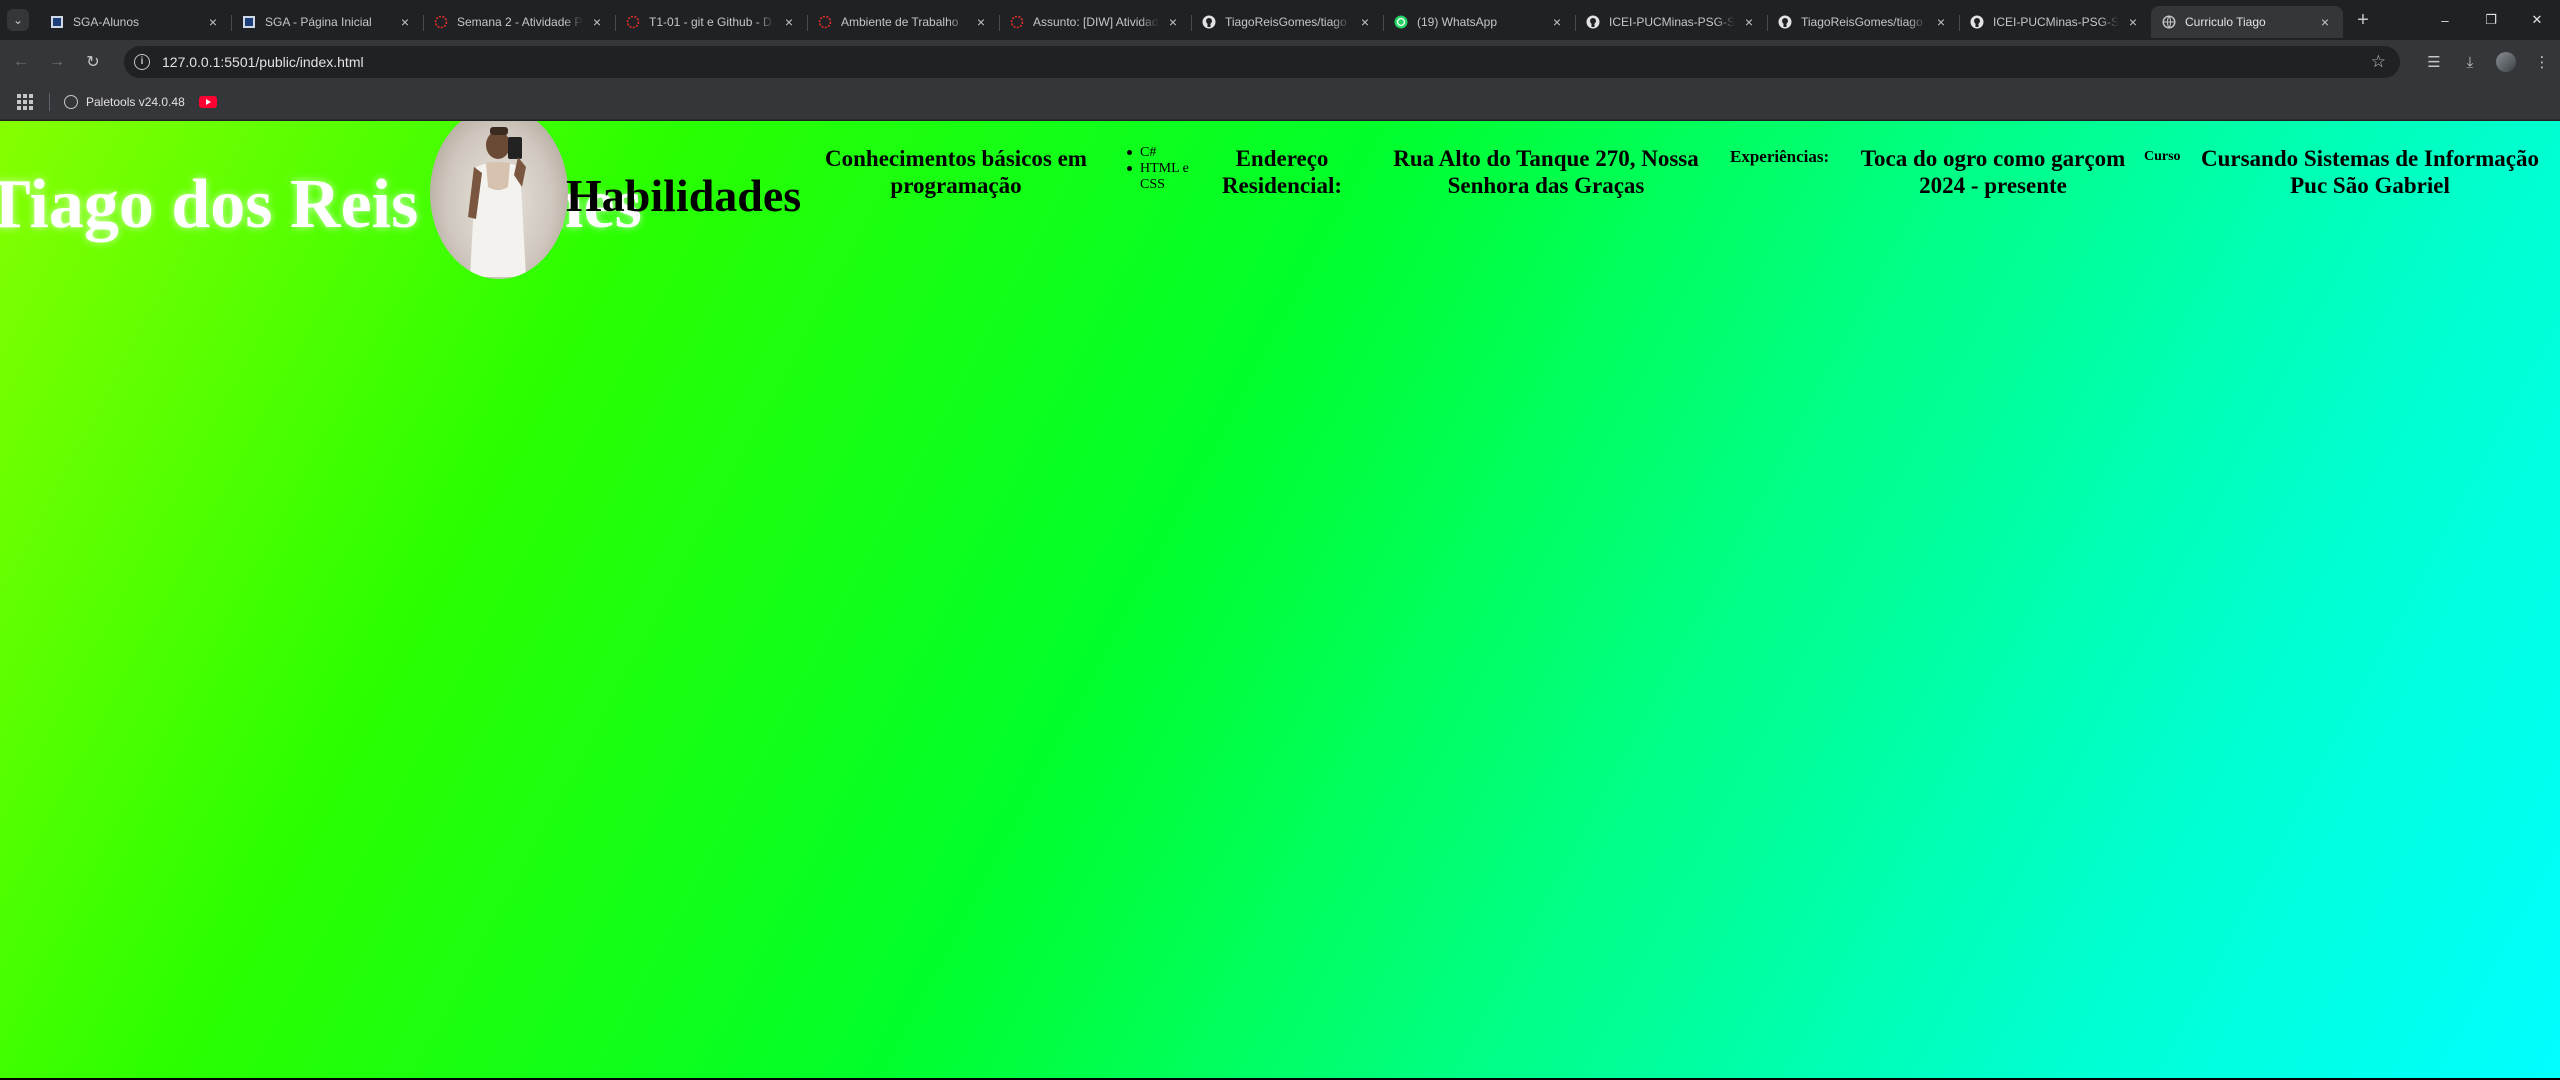  Describe the element at coordinates (2542, 62) in the screenshot. I see `menu-kebab-icon: ⋮` at that location.